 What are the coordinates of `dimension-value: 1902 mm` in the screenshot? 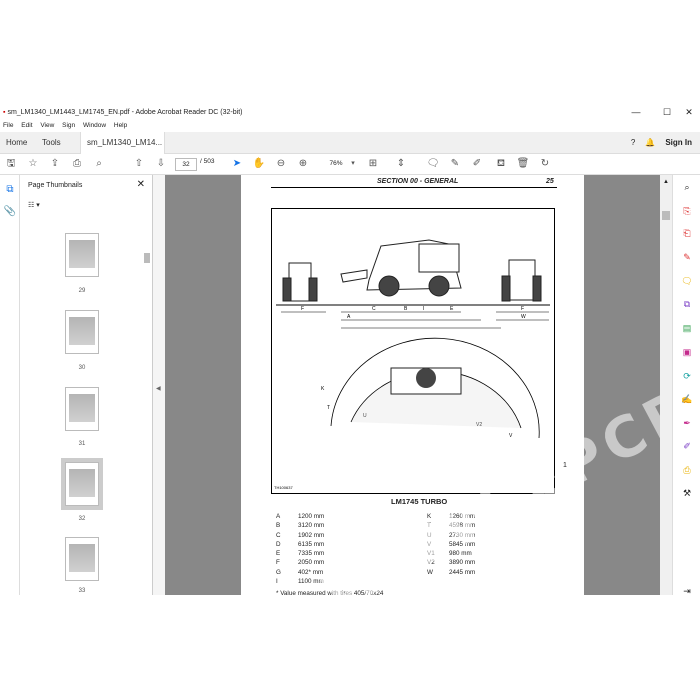 It's located at (311, 535).